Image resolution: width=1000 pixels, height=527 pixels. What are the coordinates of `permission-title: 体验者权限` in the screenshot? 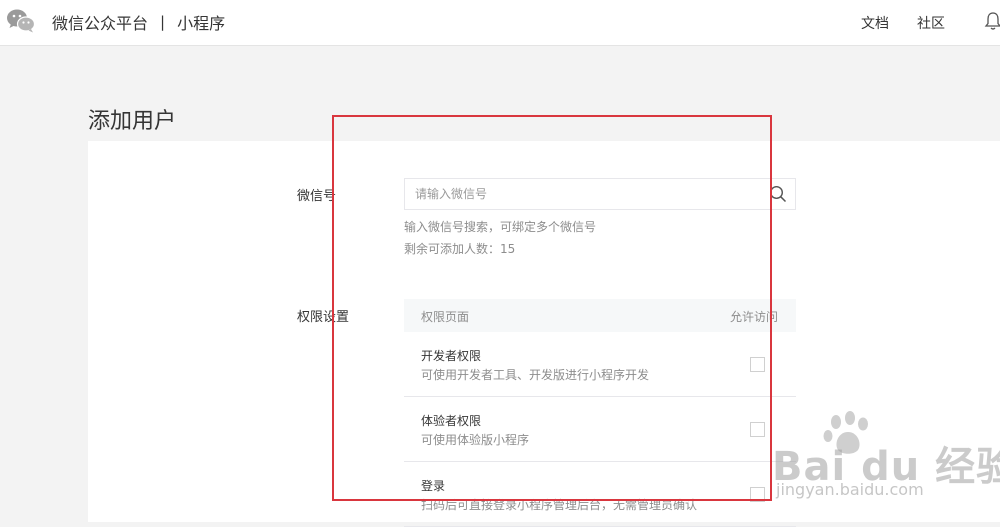 It's located at (451, 421).